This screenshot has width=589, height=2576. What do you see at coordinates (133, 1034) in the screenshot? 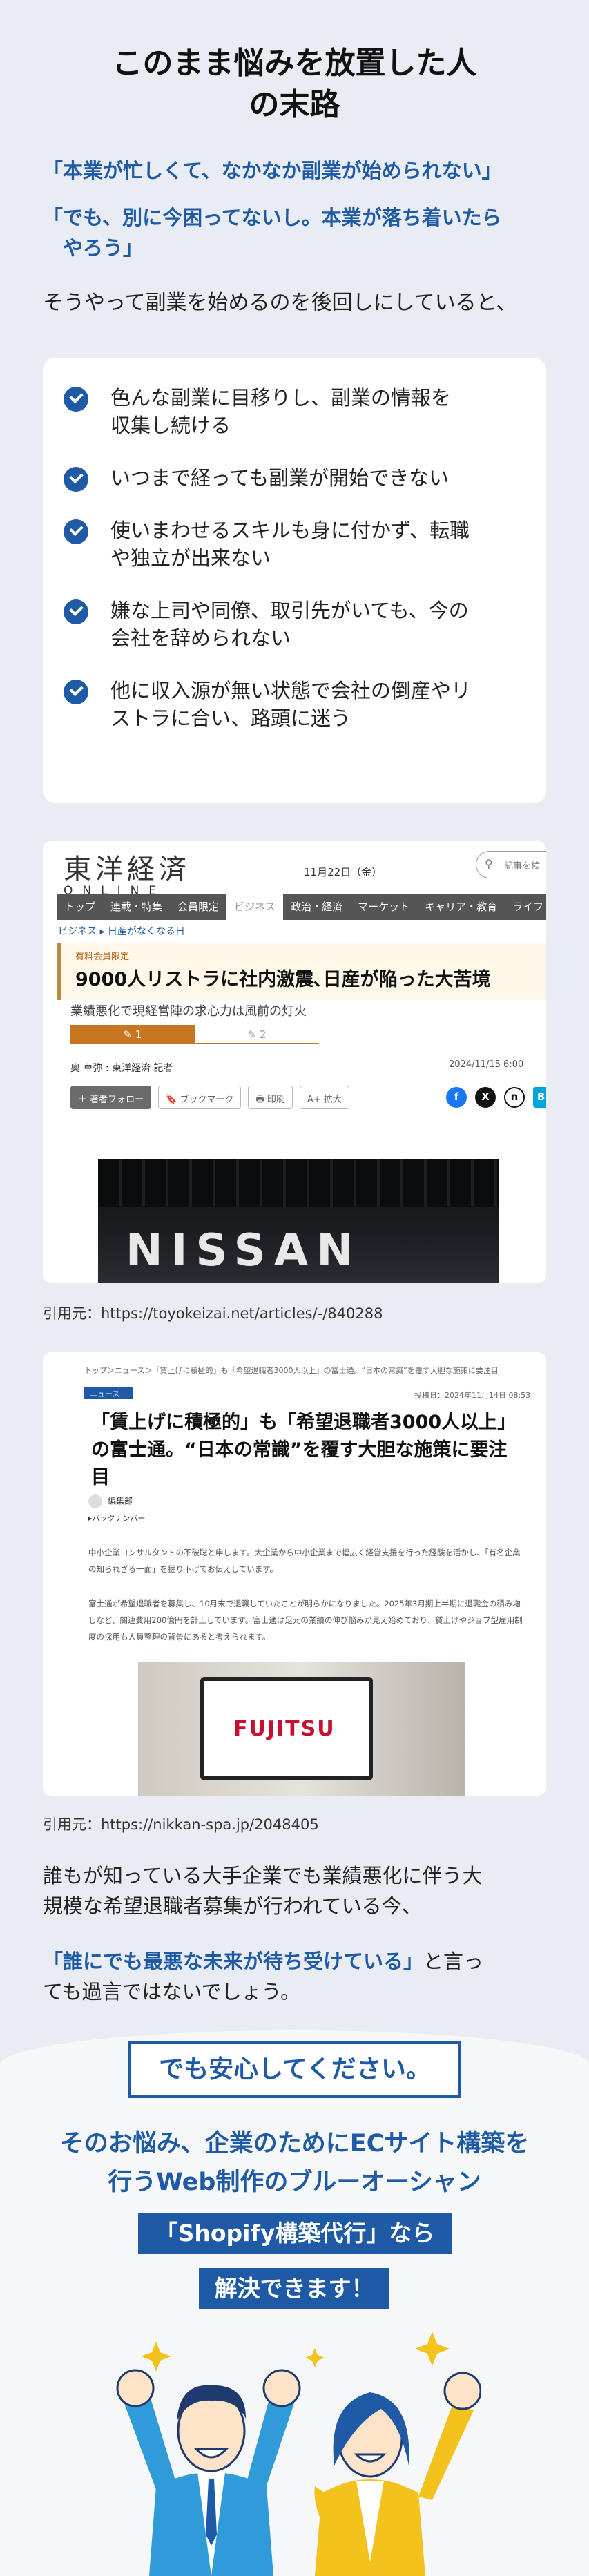
I see `rating-tab-1: ✎ 1` at bounding box center [133, 1034].